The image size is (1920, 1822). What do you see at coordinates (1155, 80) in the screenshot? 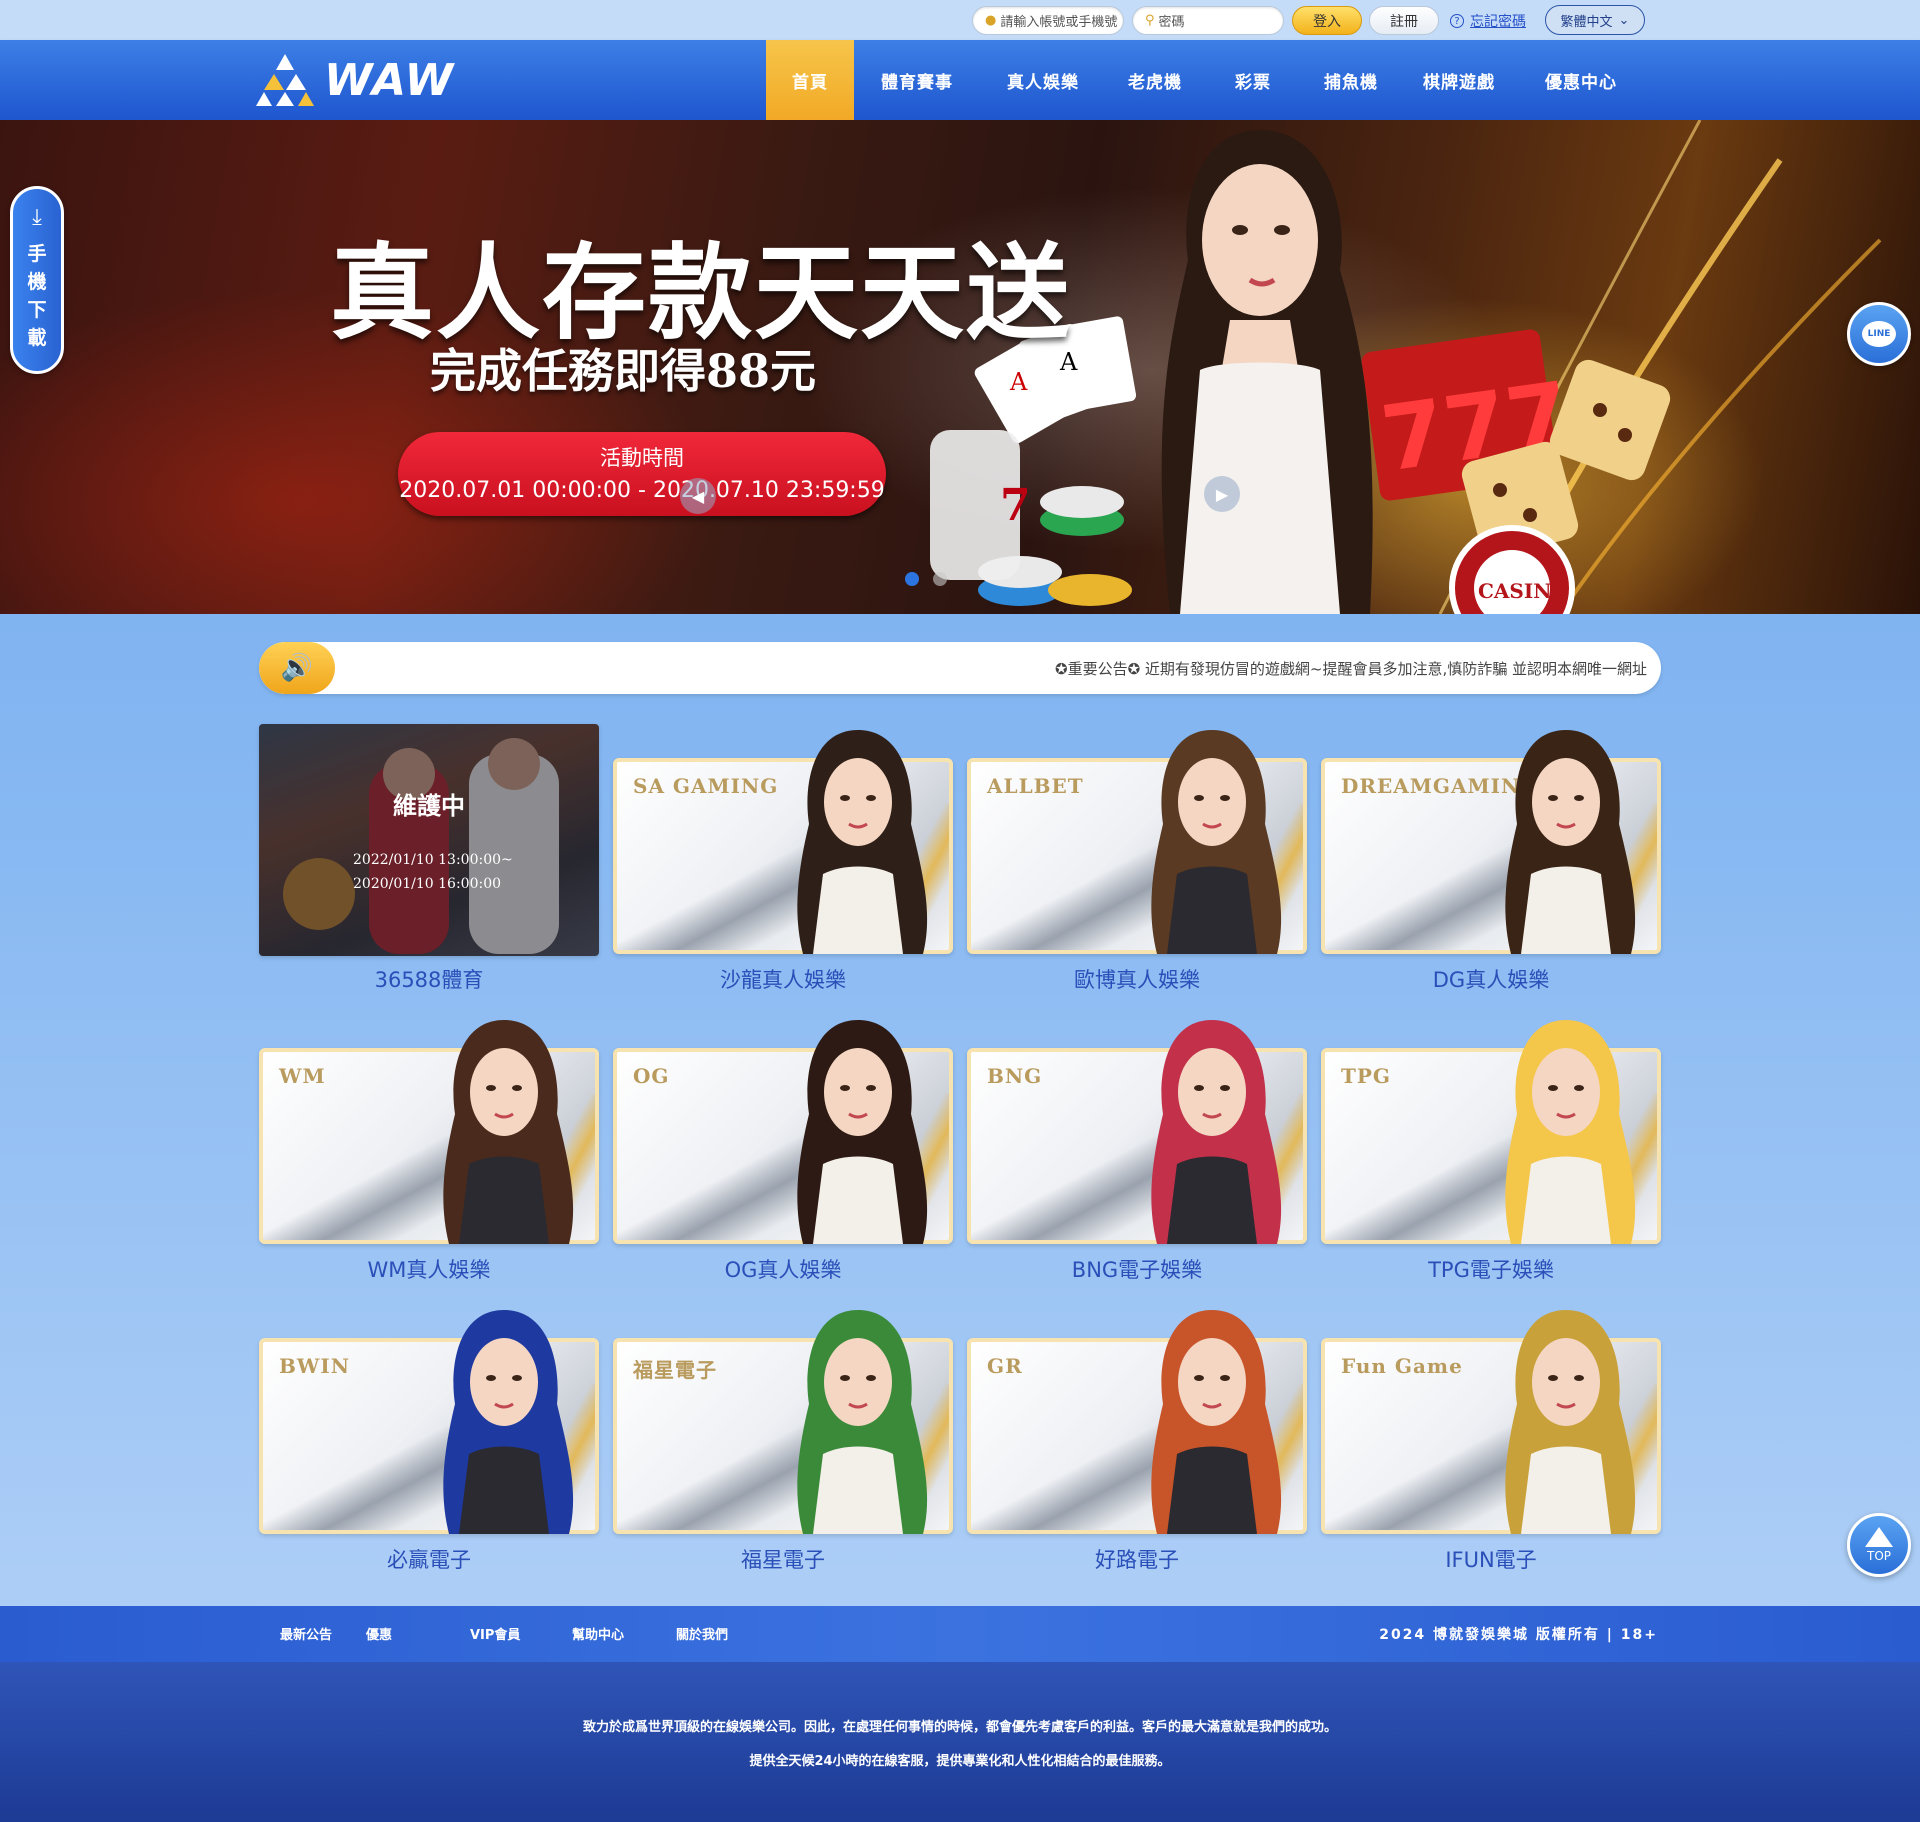
I see `nav-item-3: 老虎機` at bounding box center [1155, 80].